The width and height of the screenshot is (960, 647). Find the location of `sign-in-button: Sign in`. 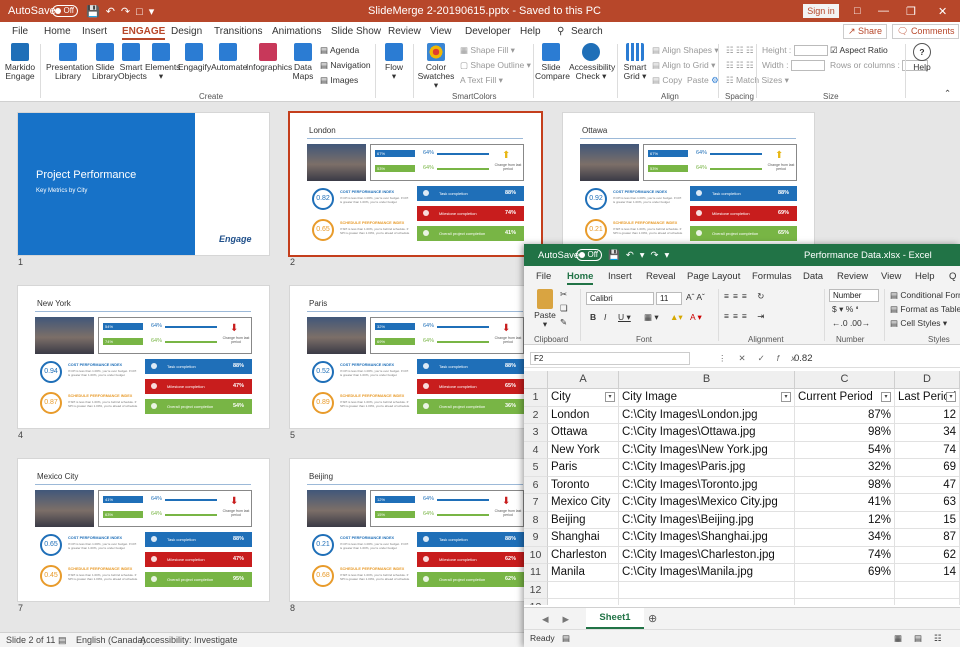

sign-in-button: Sign in is located at coordinates (821, 11).